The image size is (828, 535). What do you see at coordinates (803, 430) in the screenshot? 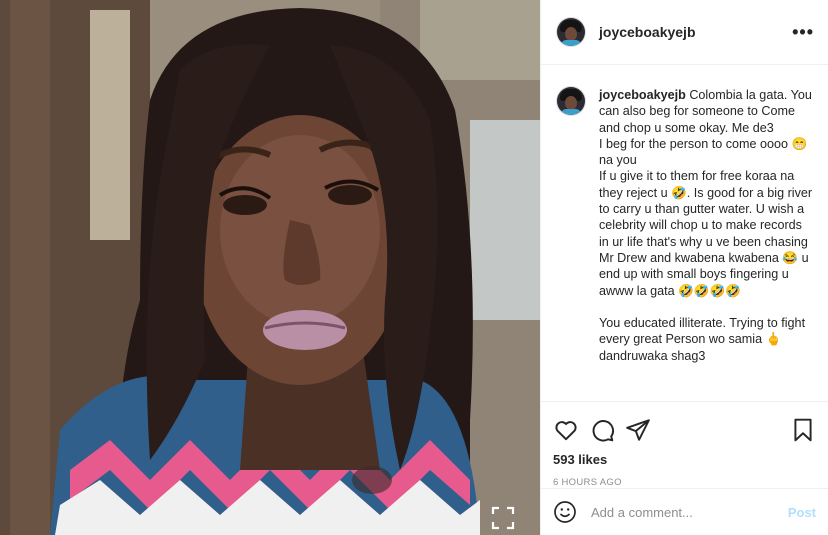
I see `bookmark-icon` at bounding box center [803, 430].